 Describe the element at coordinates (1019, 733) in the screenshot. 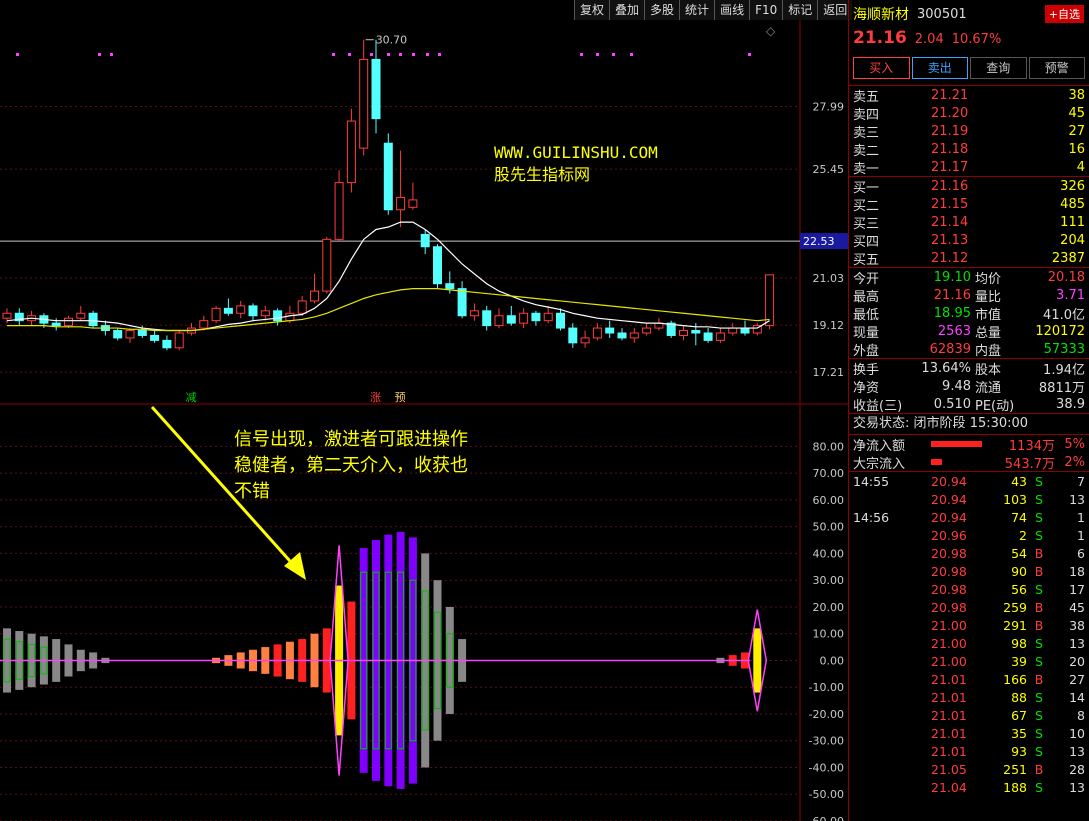

I see `tick-volume: 35` at that location.